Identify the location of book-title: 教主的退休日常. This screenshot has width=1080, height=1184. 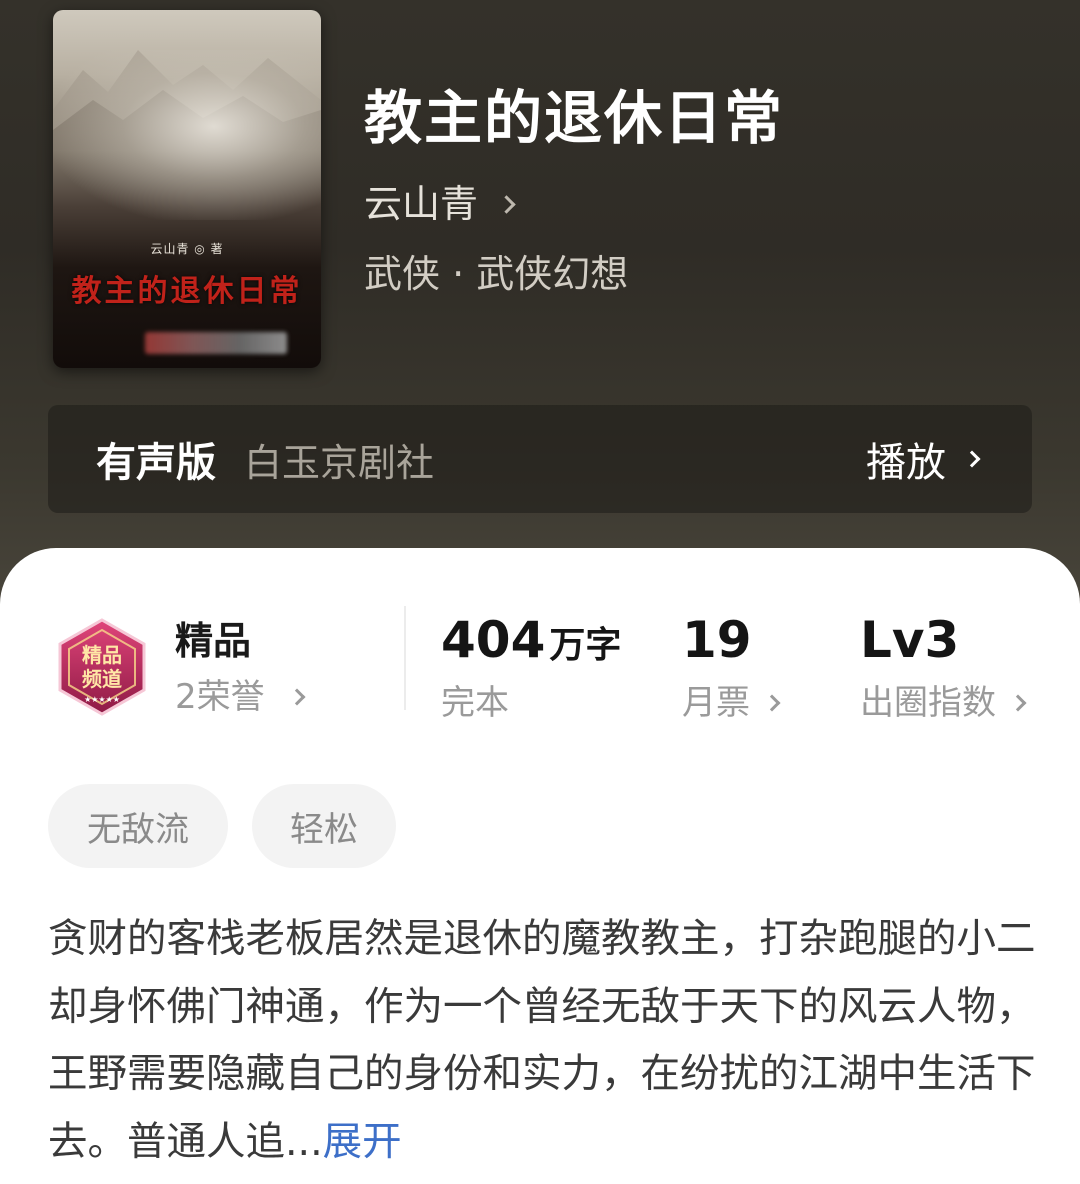
(574, 118).